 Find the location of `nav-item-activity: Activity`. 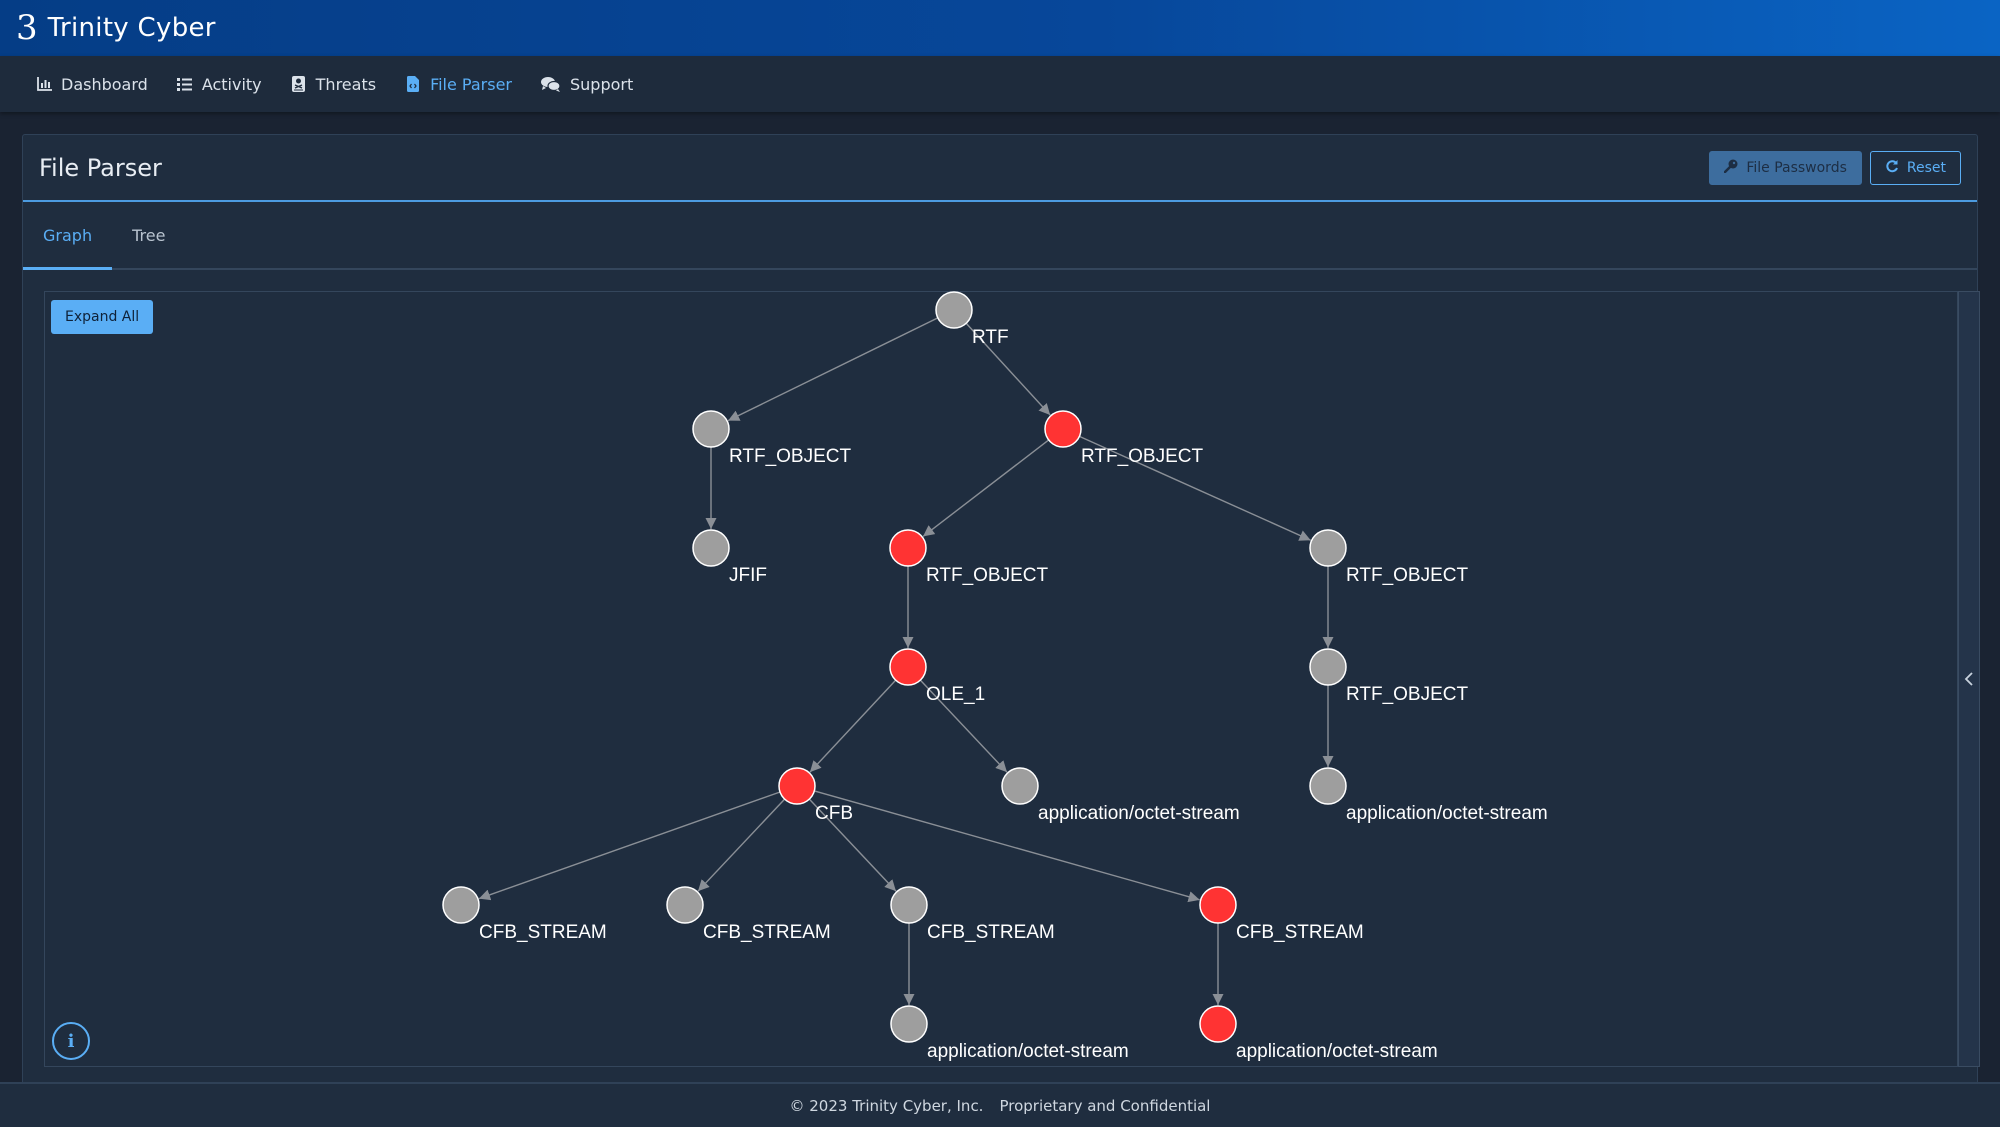

nav-item-activity: Activity is located at coordinates (219, 84).